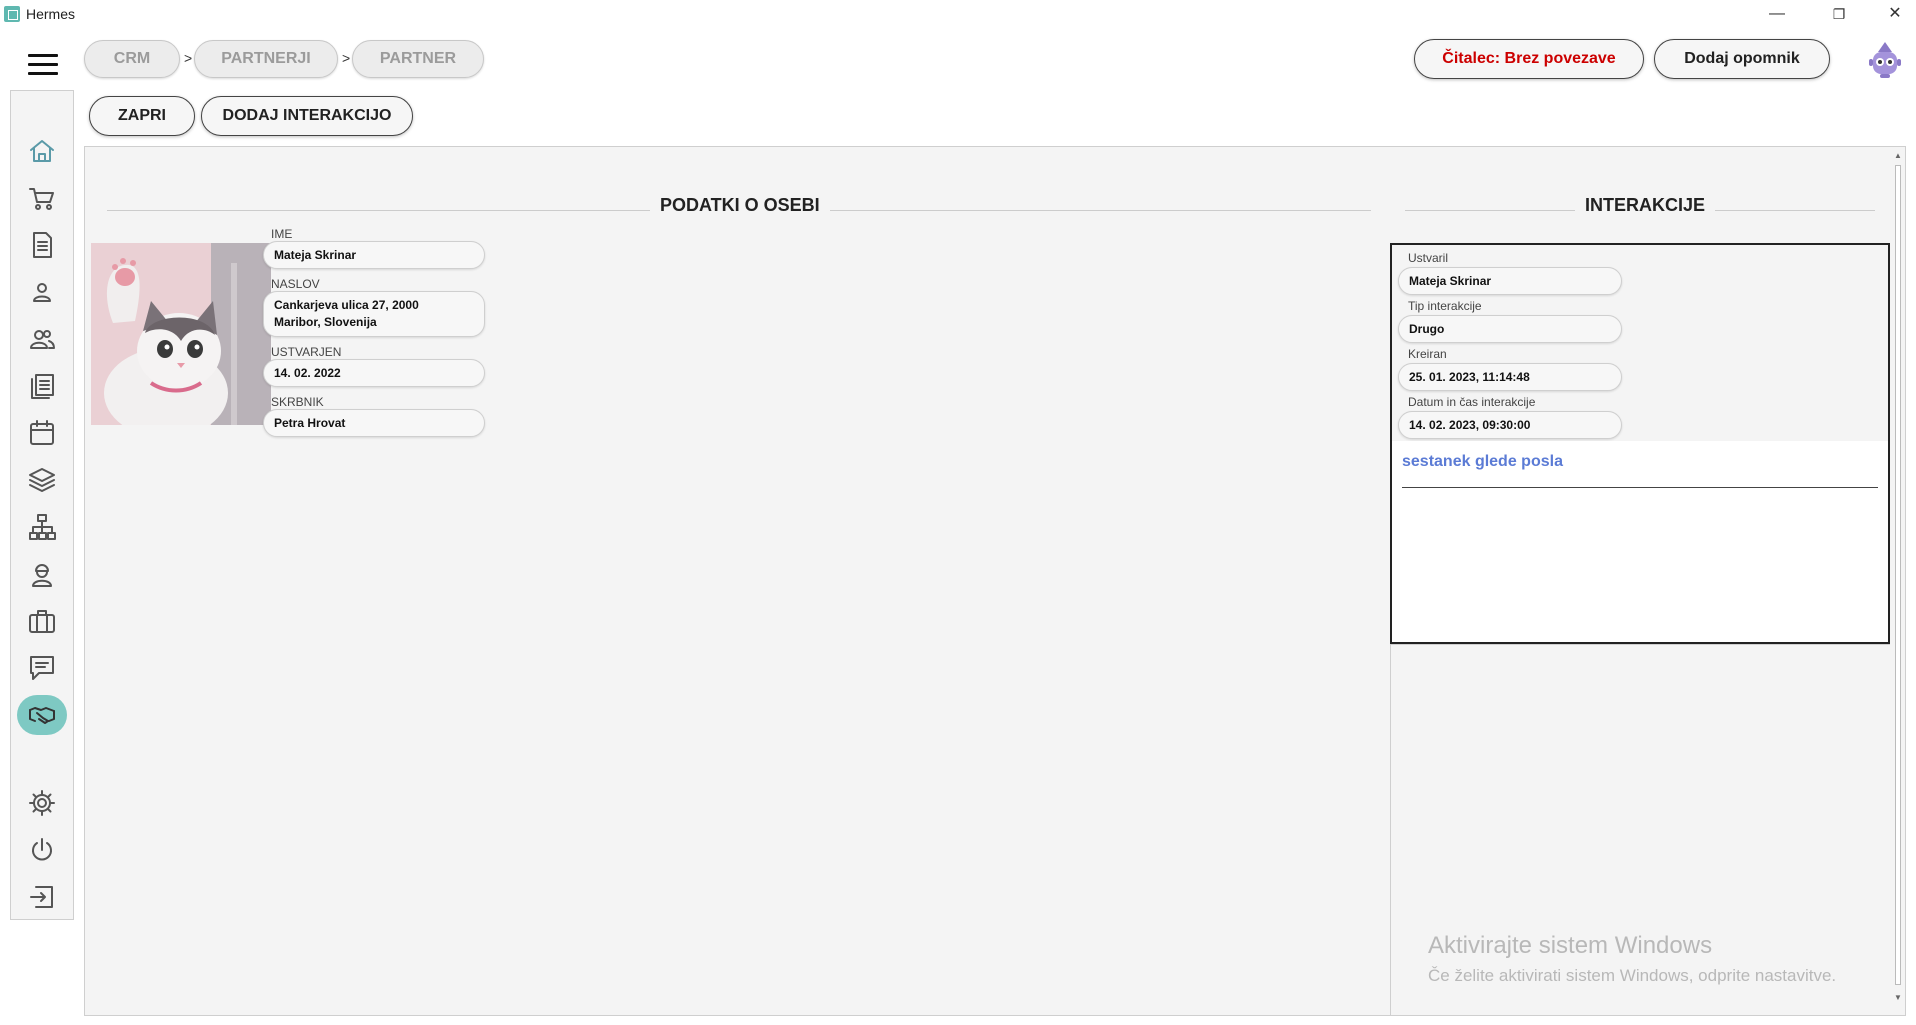 The height and width of the screenshot is (1025, 1916). I want to click on layers-icon, so click(42, 480).